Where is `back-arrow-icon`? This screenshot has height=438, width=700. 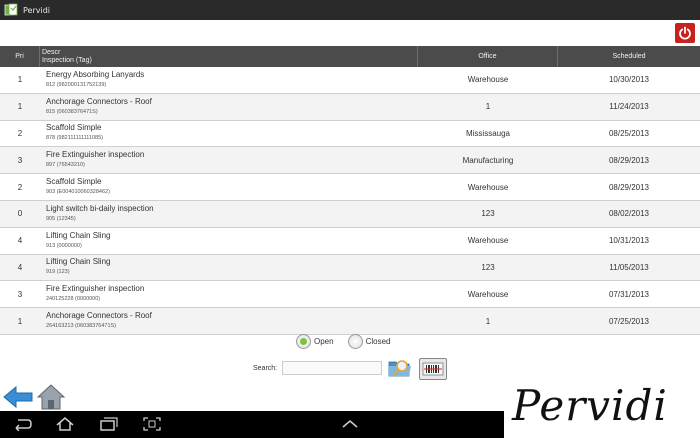 back-arrow-icon is located at coordinates (18, 397).